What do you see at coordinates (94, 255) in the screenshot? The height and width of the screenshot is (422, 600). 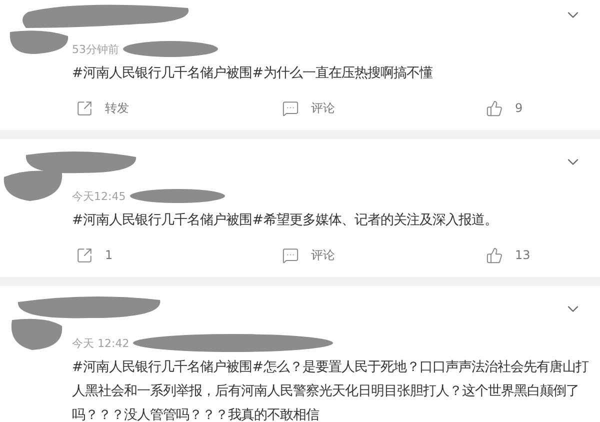 I see `repost-button: 1` at bounding box center [94, 255].